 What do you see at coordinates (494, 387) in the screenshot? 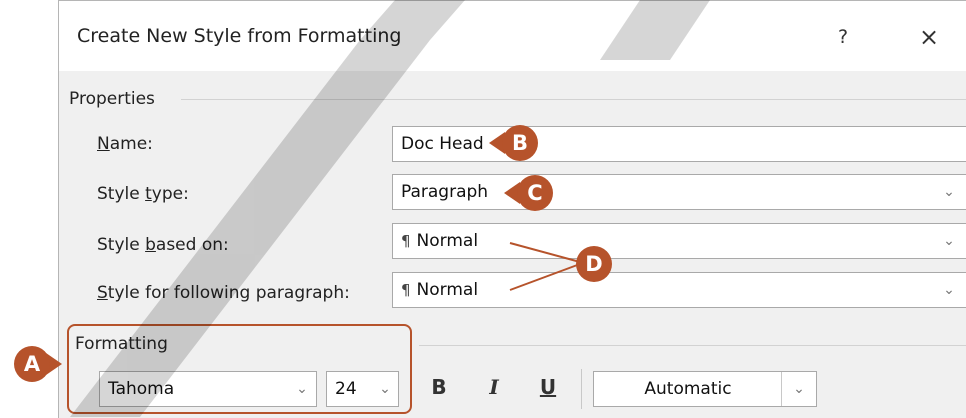
I see `italic-button: I` at bounding box center [494, 387].